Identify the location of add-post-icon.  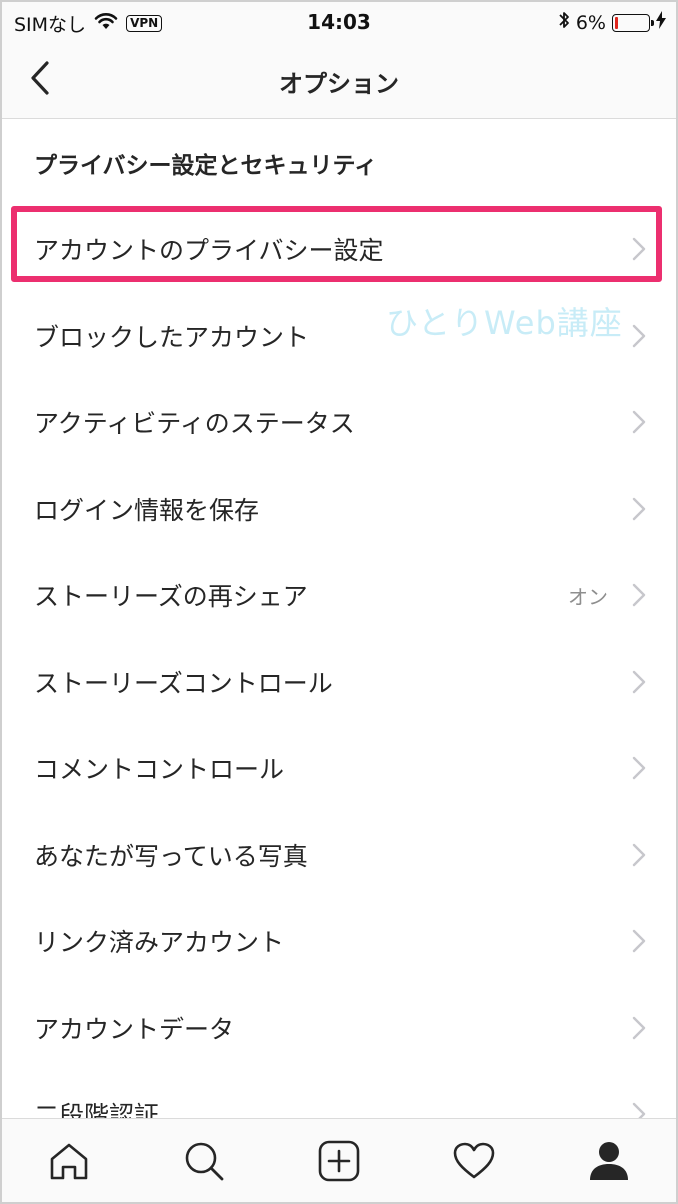
(339, 1160).